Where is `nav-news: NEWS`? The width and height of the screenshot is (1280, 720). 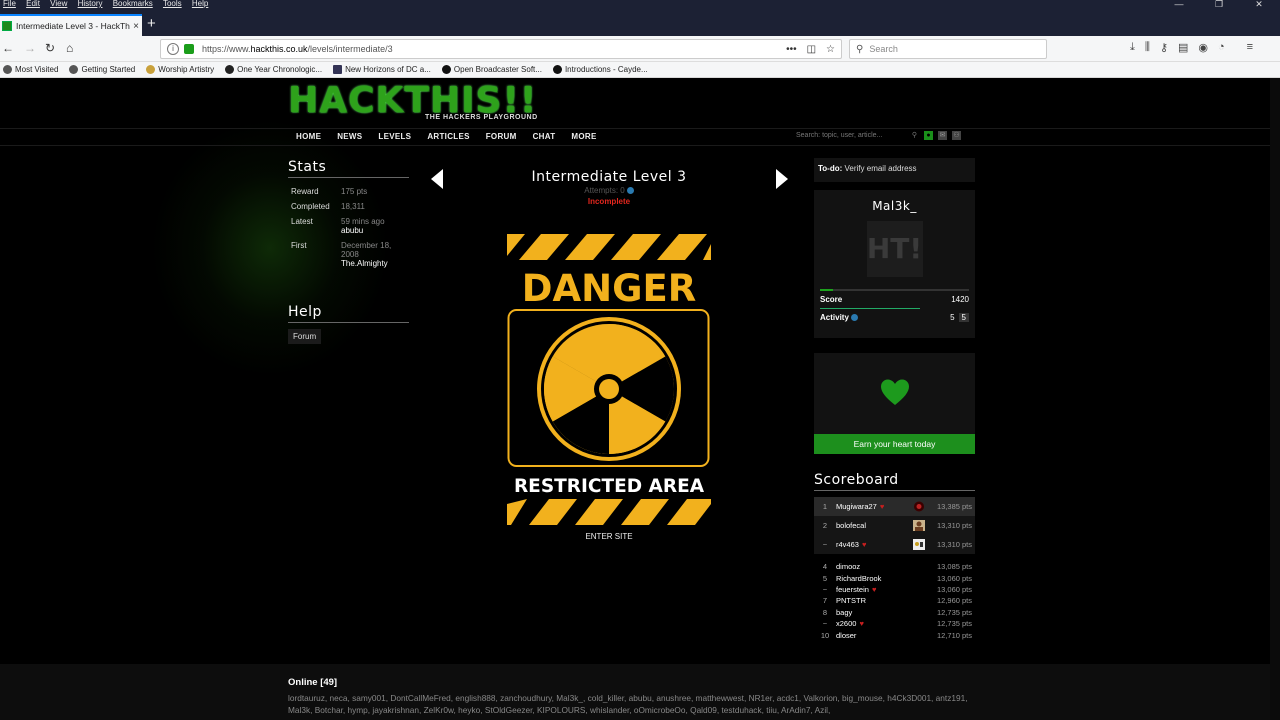 nav-news: NEWS is located at coordinates (349, 136).